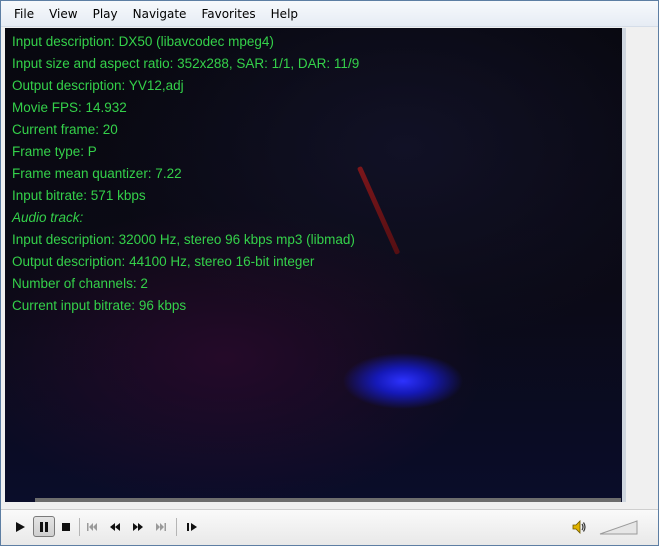 Image resolution: width=659 pixels, height=546 pixels. What do you see at coordinates (329, 527) in the screenshot?
I see `playback-controls` at bounding box center [329, 527].